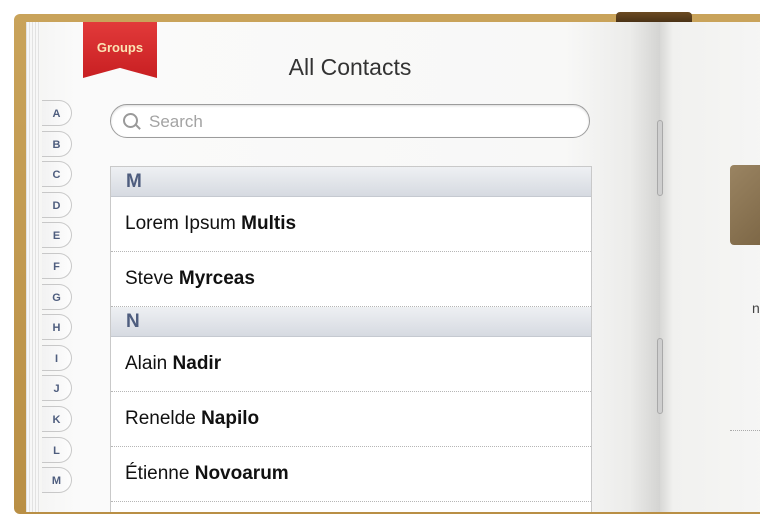  I want to click on contact-row: Steve Myrceas, so click(351, 279).